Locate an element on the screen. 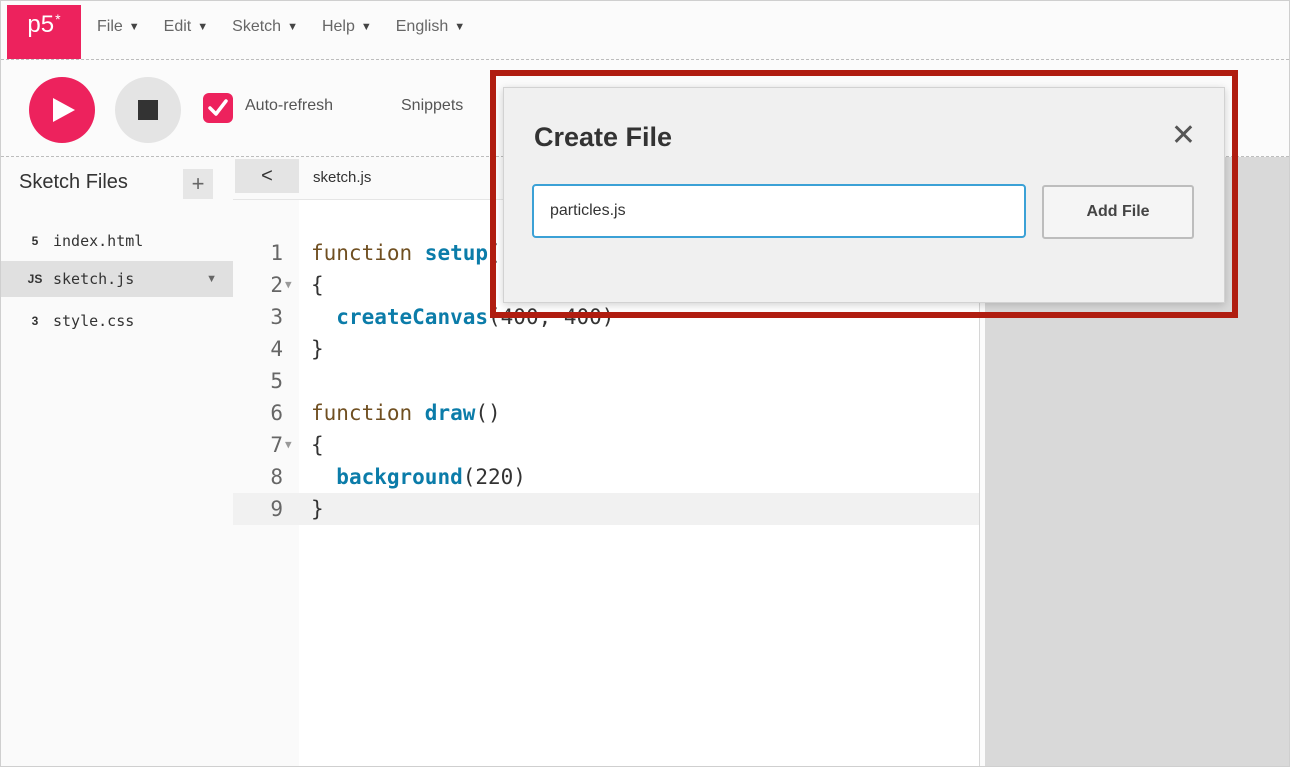 This screenshot has width=1290, height=767. auto-refresh-label: Auto-refresh is located at coordinates (289, 105).